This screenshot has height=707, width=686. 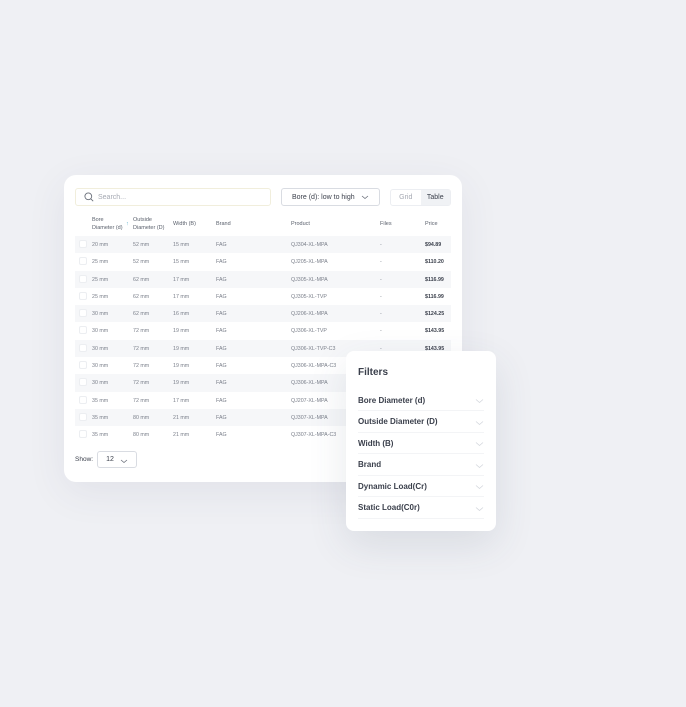 What do you see at coordinates (398, 421) in the screenshot?
I see `filter-label: Outside Diameter (D)` at bounding box center [398, 421].